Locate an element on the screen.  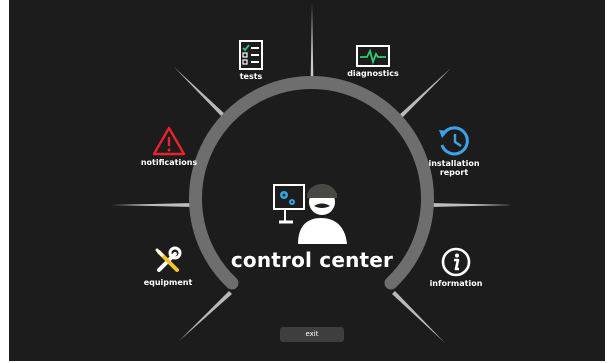
diagnostics-label: diagnostics is located at coordinates (373, 73).